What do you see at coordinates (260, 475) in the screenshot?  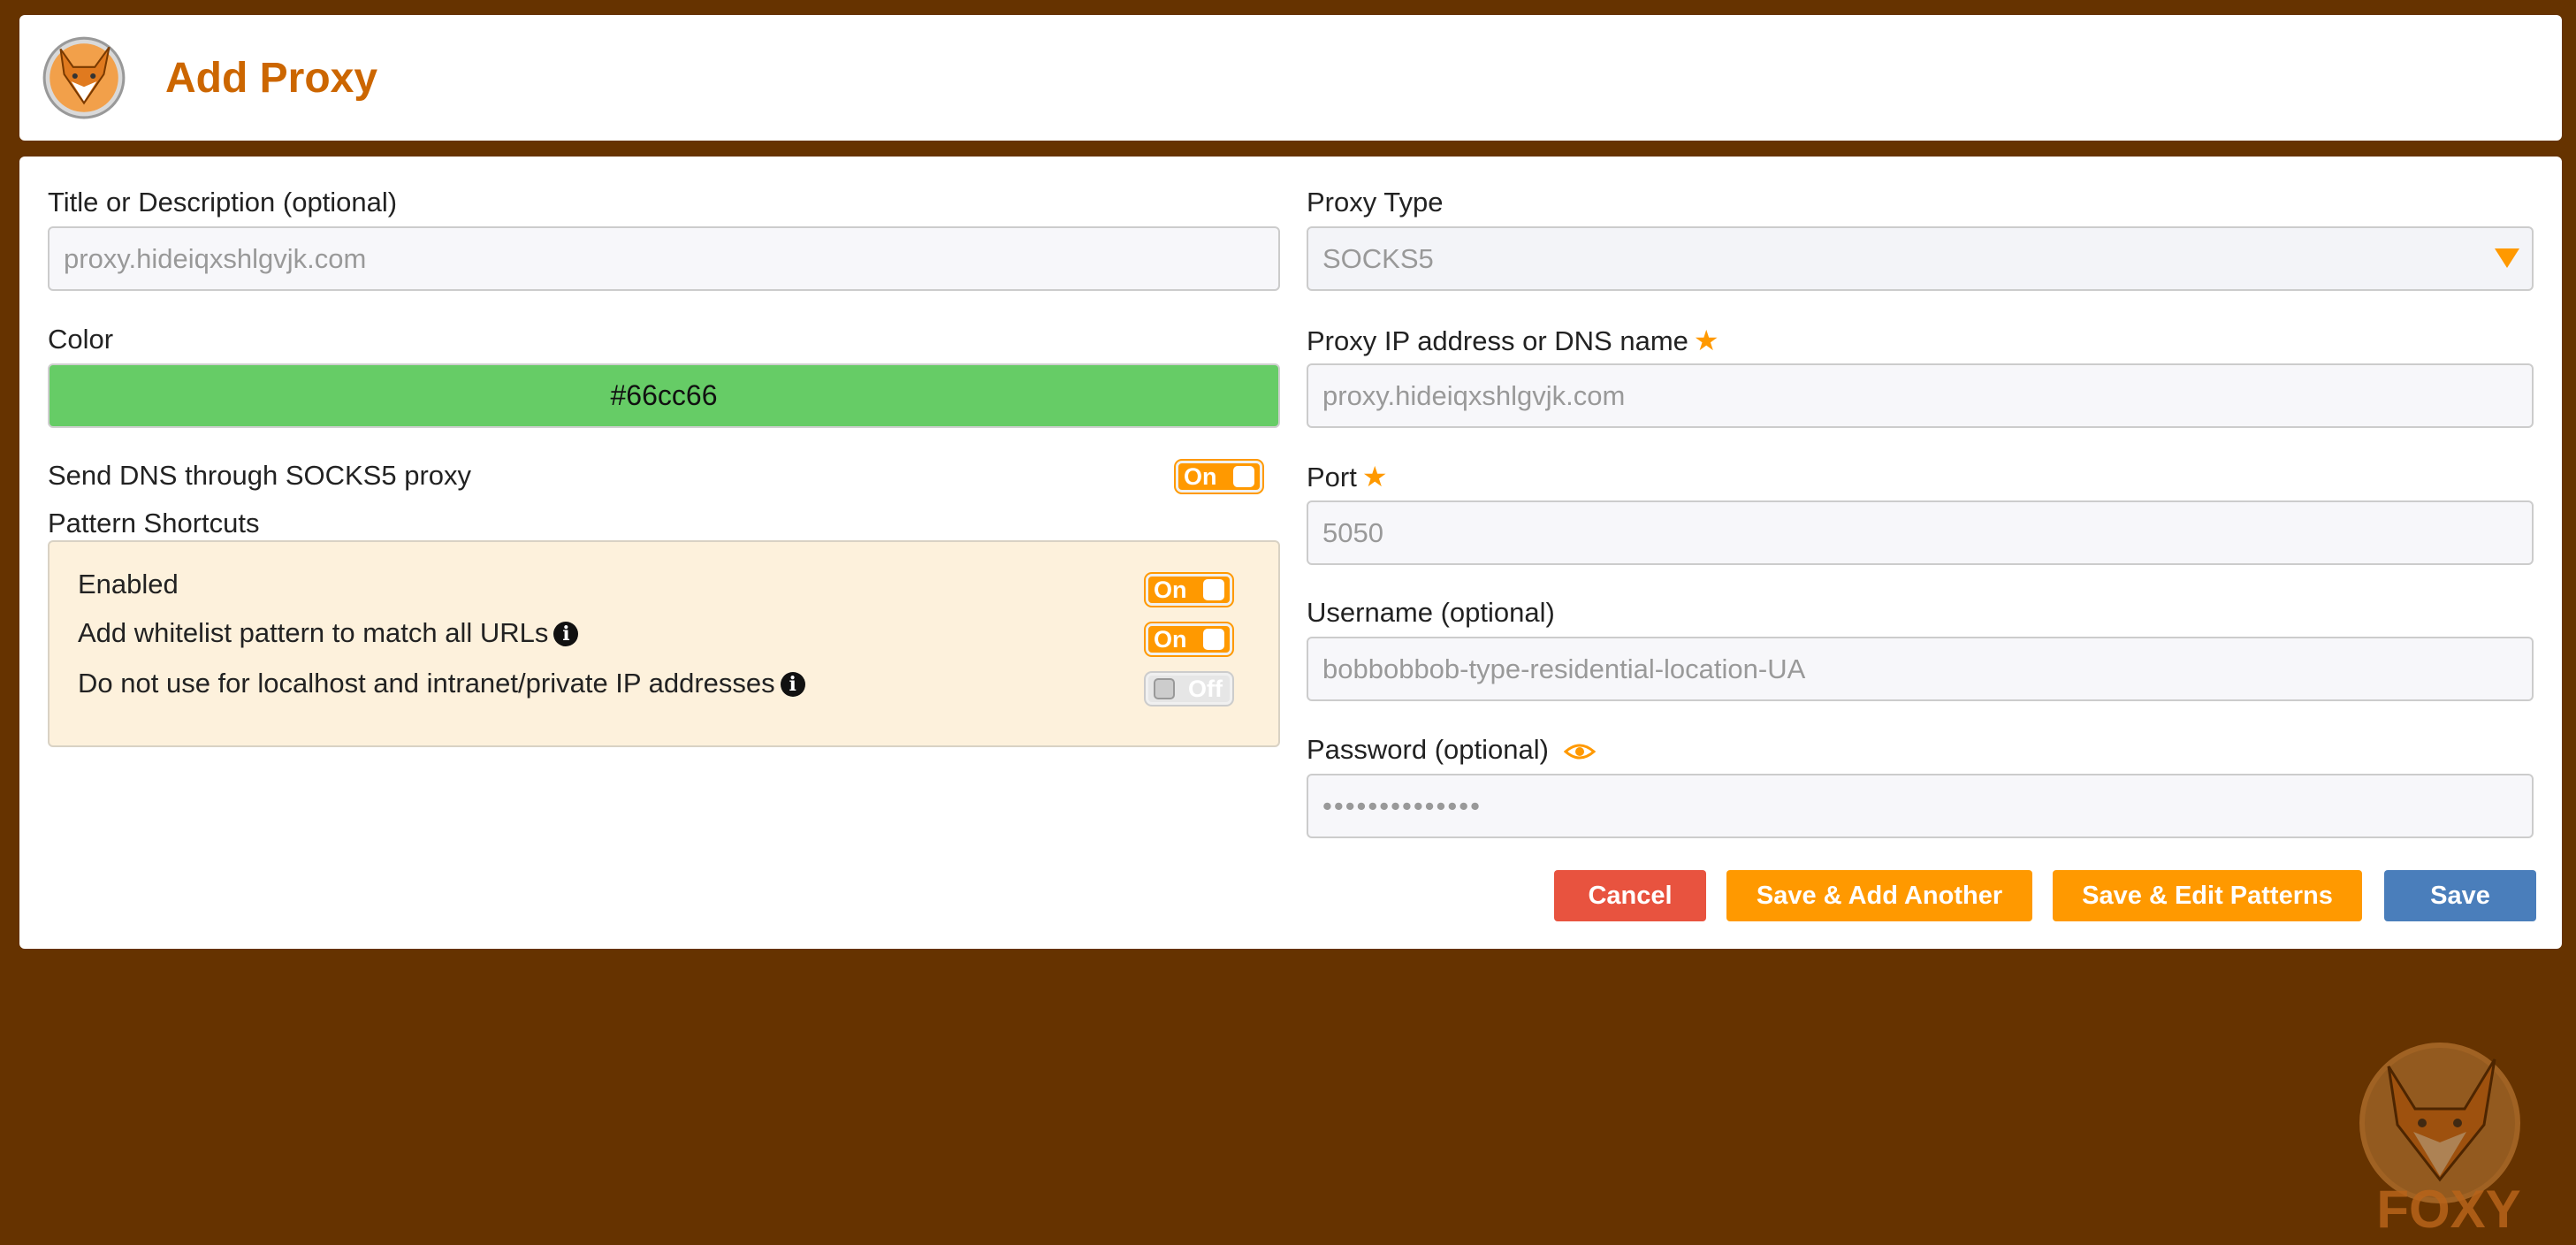 I see `dns-label: Send DNS through SOCKS5 proxy` at bounding box center [260, 475].